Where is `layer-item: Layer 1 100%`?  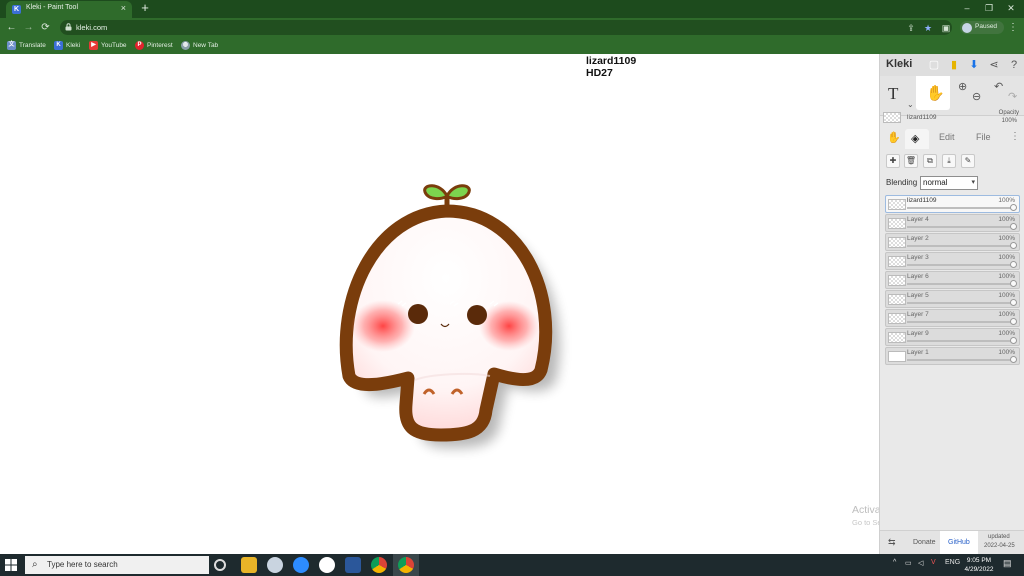
layer-item: Layer 1 100% is located at coordinates (952, 356).